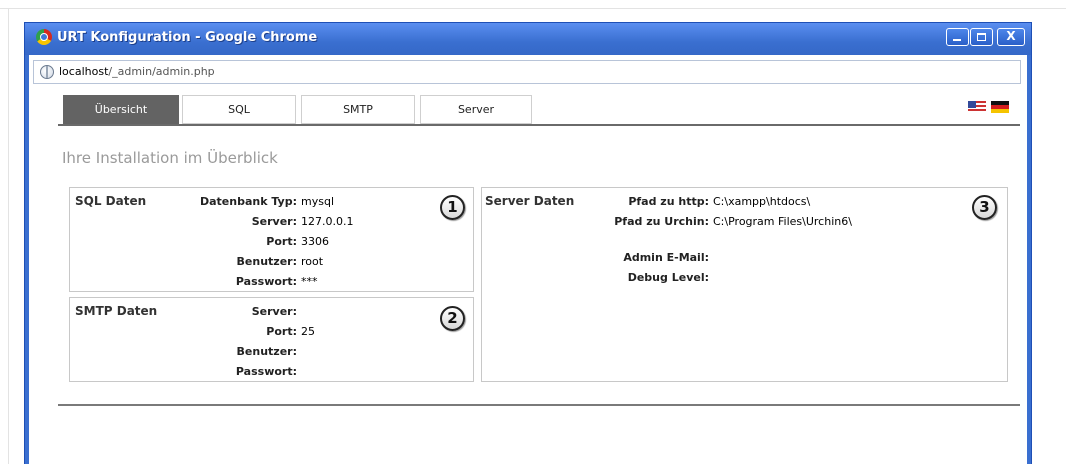  What do you see at coordinates (782, 221) in the screenshot?
I see `server-value-urchin: C:\Program Files\Urchin6\` at bounding box center [782, 221].